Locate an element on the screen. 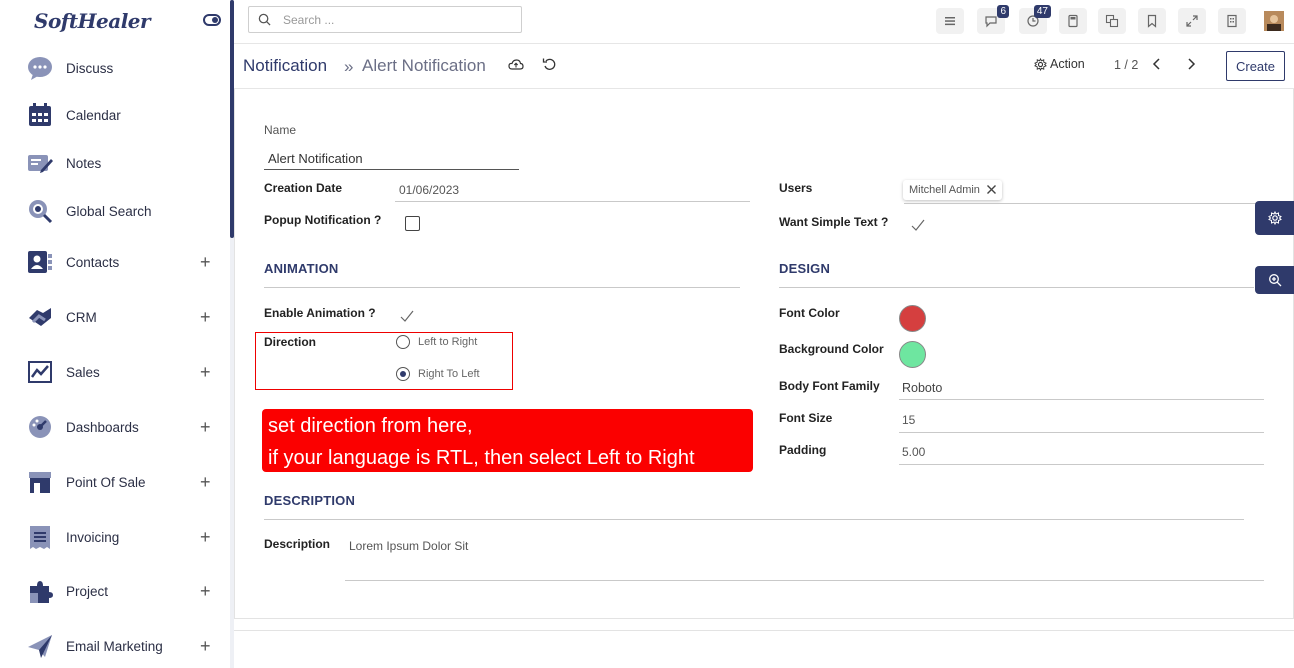  sidebar-toggle-icon is located at coordinates (212, 20).